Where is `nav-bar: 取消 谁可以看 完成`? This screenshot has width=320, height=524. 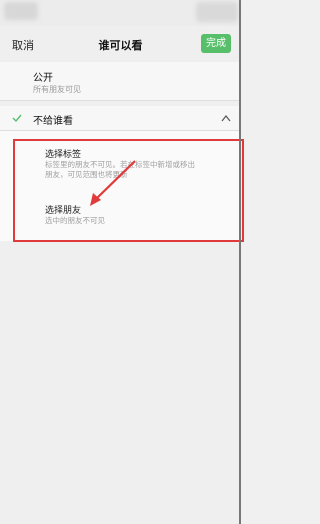 nav-bar: 取消 谁可以看 完成 is located at coordinates (120, 44).